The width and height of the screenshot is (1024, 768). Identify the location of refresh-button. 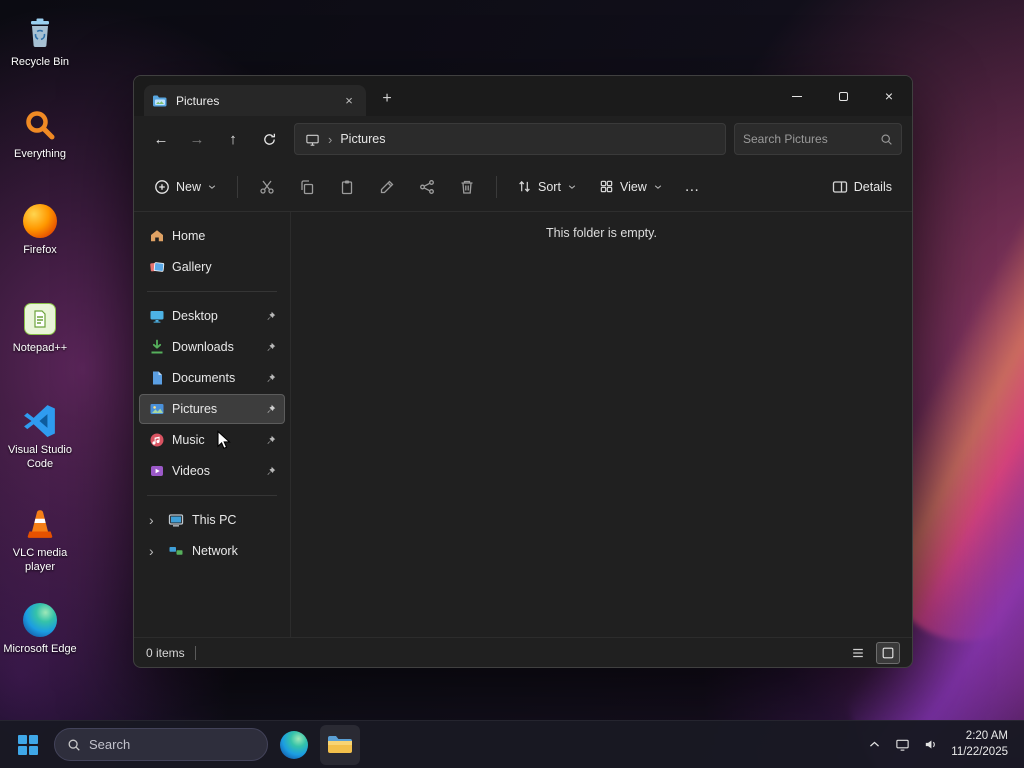
(269, 139).